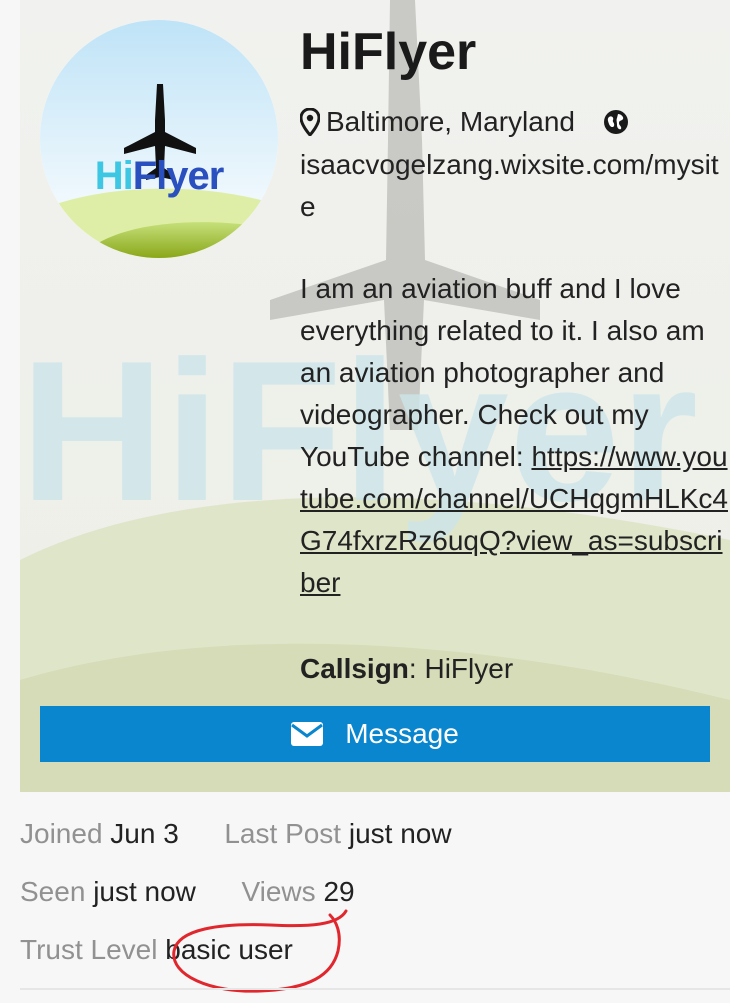 Image resolution: width=730 pixels, height=1003 pixels. What do you see at coordinates (144, 833) in the screenshot?
I see `joined-value: Jun 3` at bounding box center [144, 833].